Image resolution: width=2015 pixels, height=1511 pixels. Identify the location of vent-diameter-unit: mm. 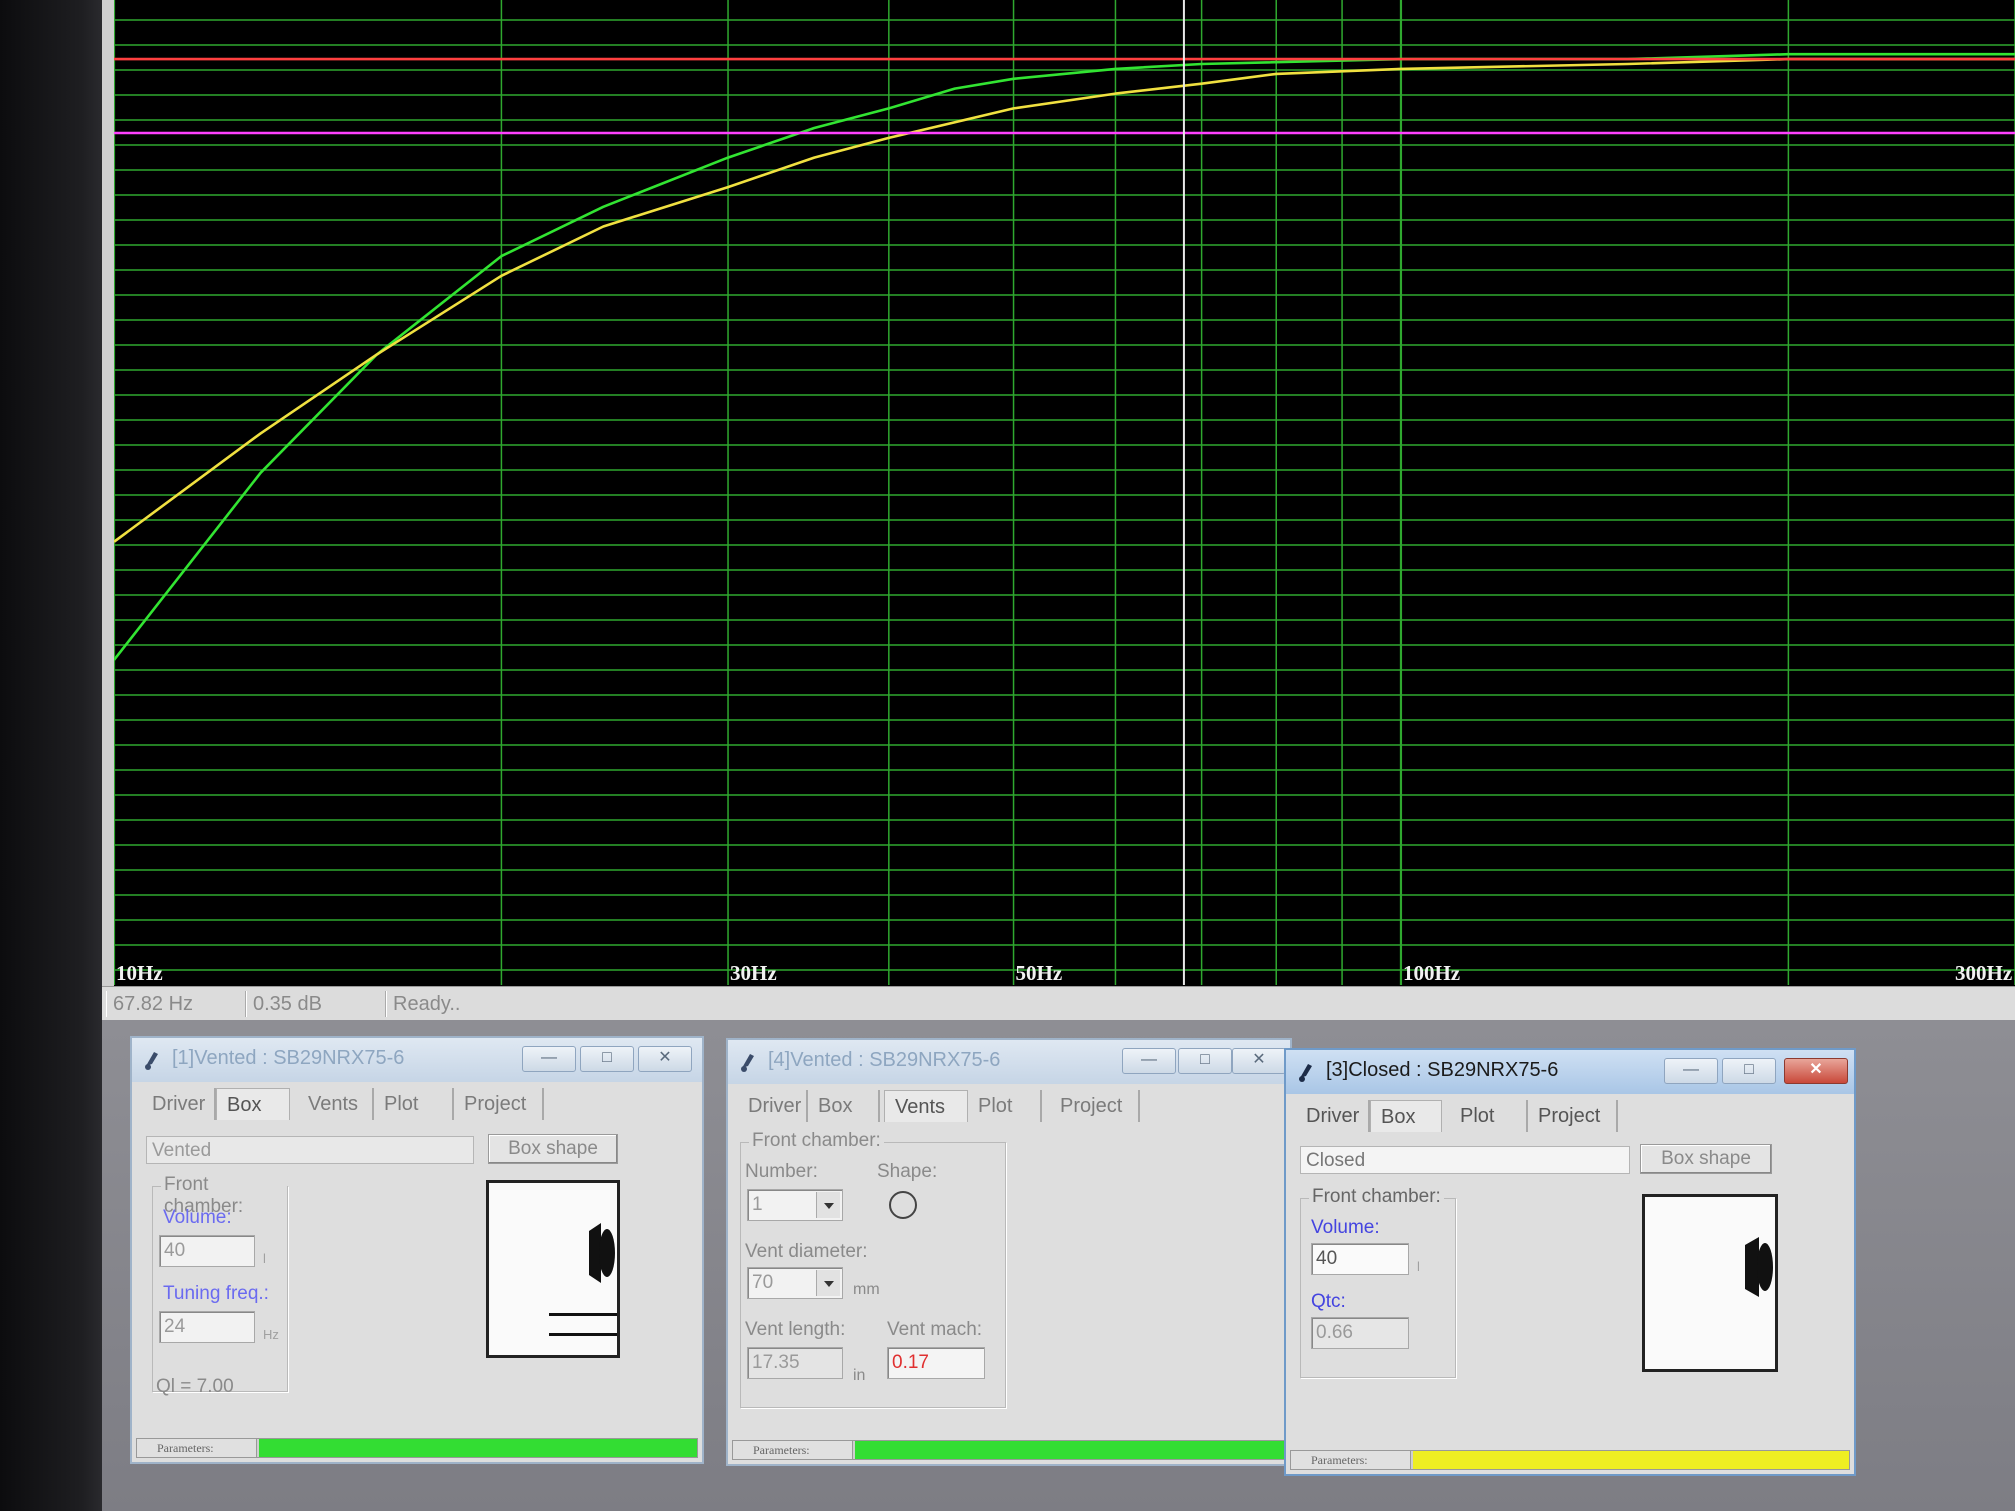
(866, 1289).